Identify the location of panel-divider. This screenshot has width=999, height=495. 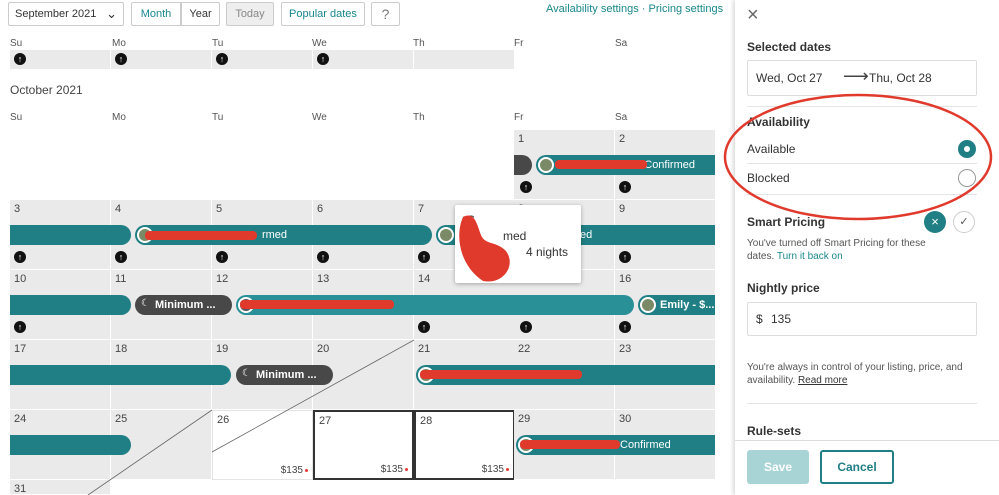
(867, 440).